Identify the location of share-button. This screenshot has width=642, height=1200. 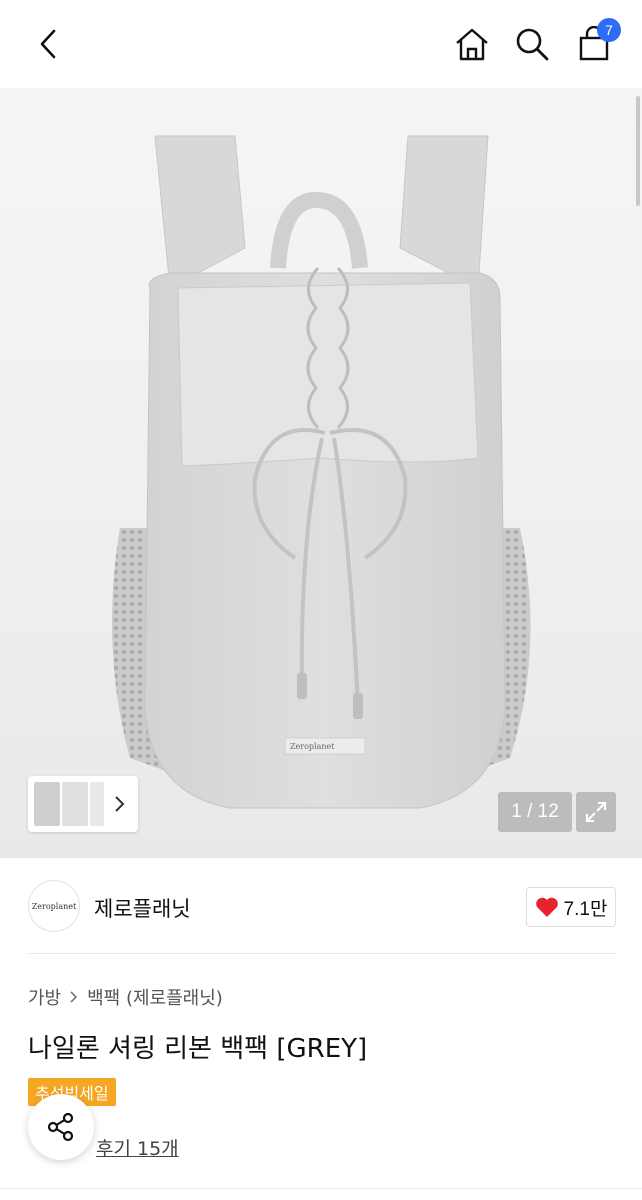
(61, 1127).